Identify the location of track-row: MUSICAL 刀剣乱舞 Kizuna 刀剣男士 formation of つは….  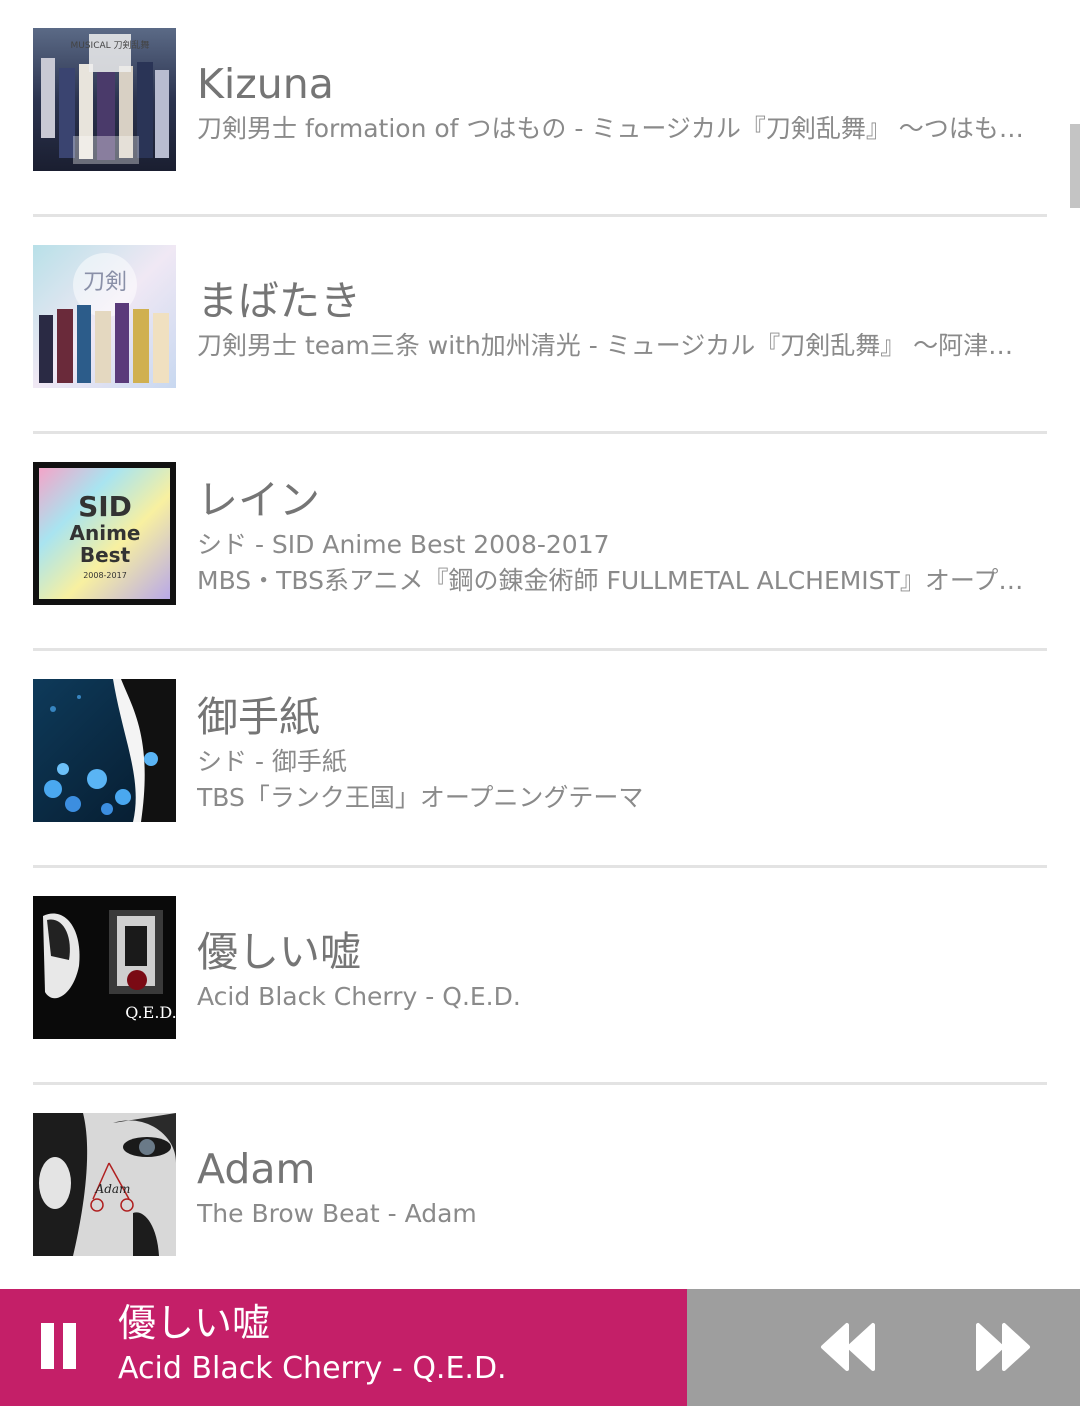
(540, 108).